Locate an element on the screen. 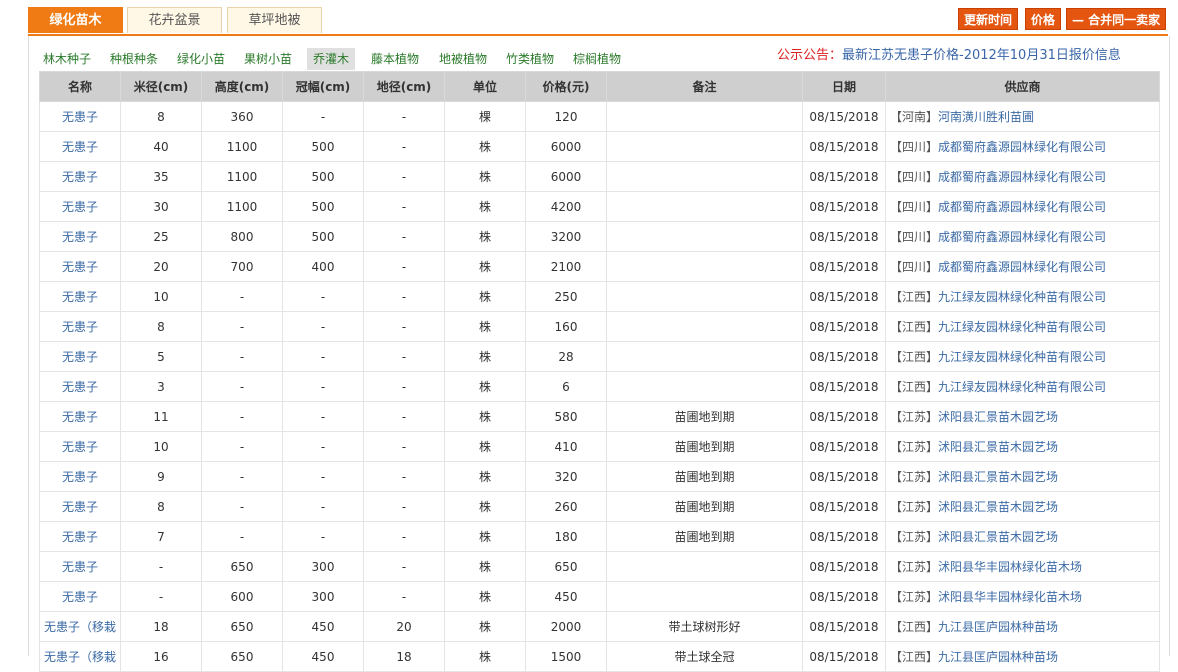 Image resolution: width=1178 pixels, height=672 pixels. diameter-cell: 9 is located at coordinates (161, 476).